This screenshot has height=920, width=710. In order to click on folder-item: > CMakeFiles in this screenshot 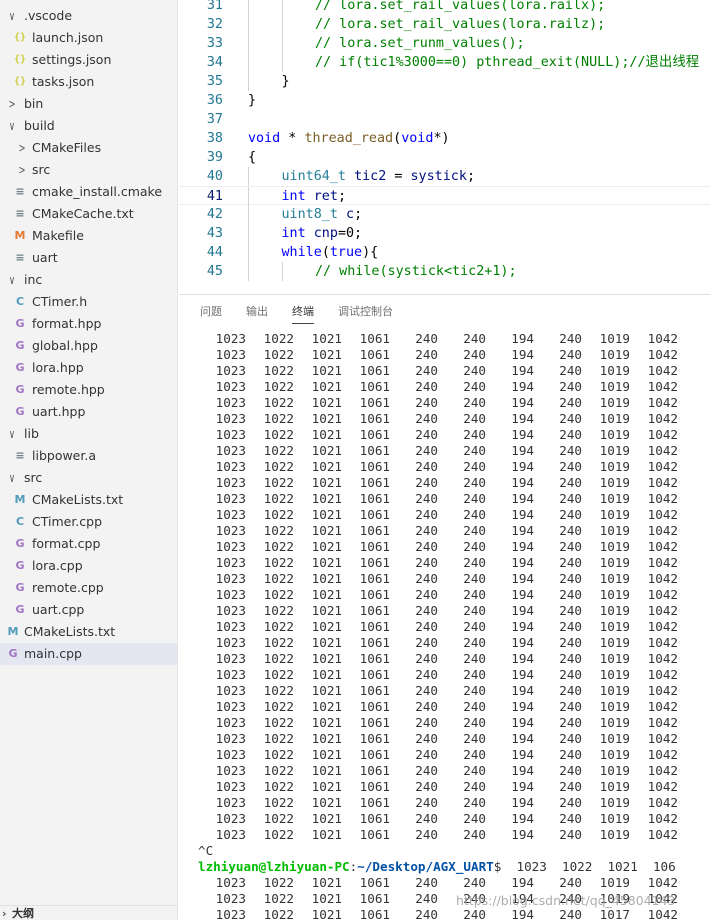, I will do `click(88, 148)`.